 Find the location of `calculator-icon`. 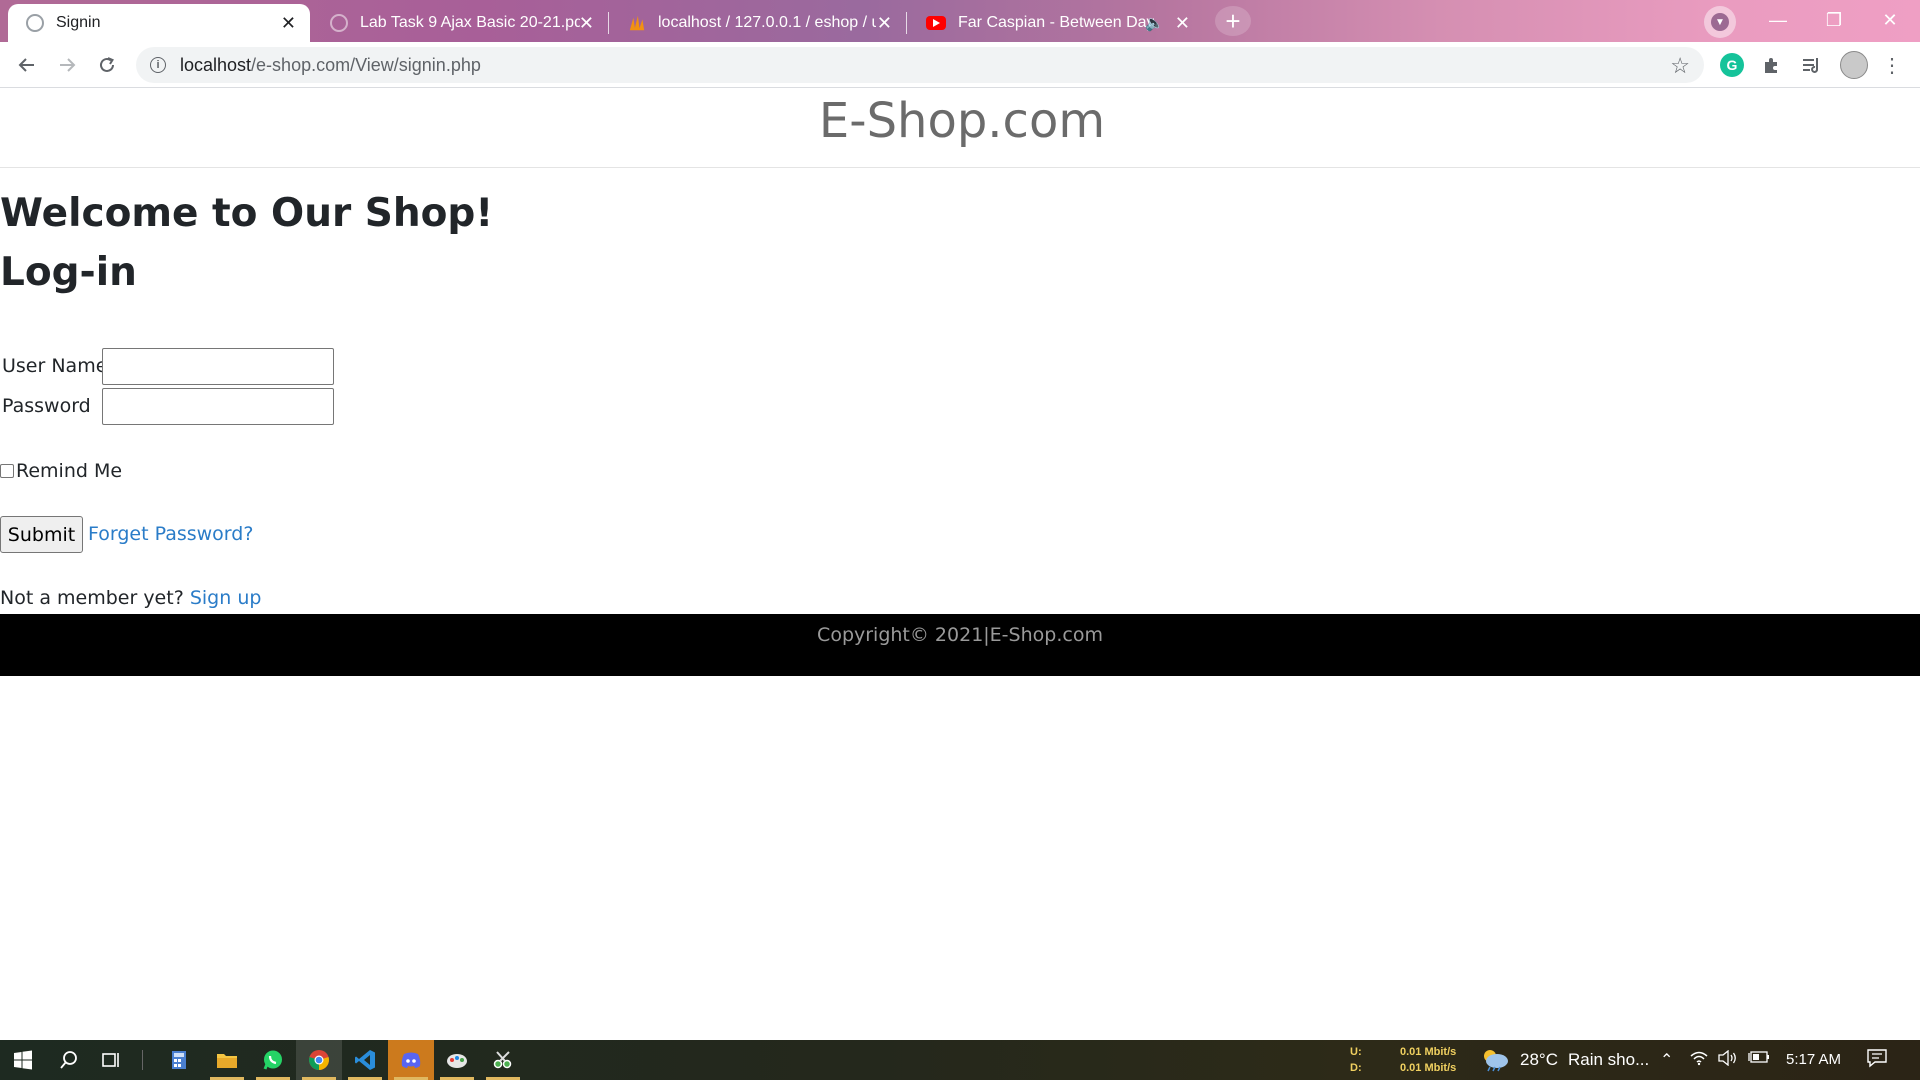

calculator-icon is located at coordinates (179, 1060).